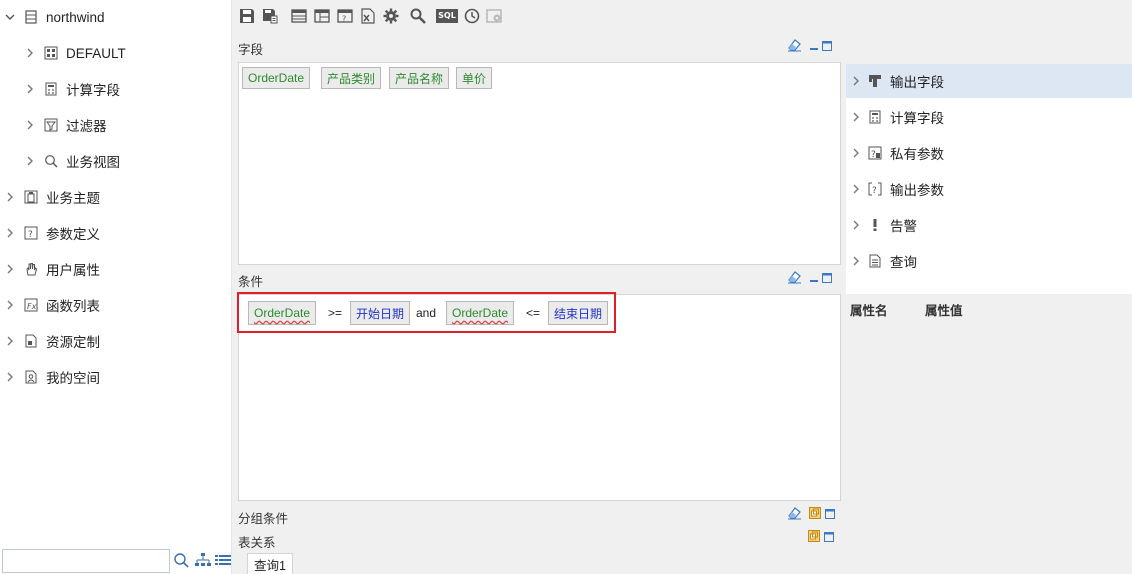 The height and width of the screenshot is (574, 1132). I want to click on field-chip: 产品类别, so click(351, 78).